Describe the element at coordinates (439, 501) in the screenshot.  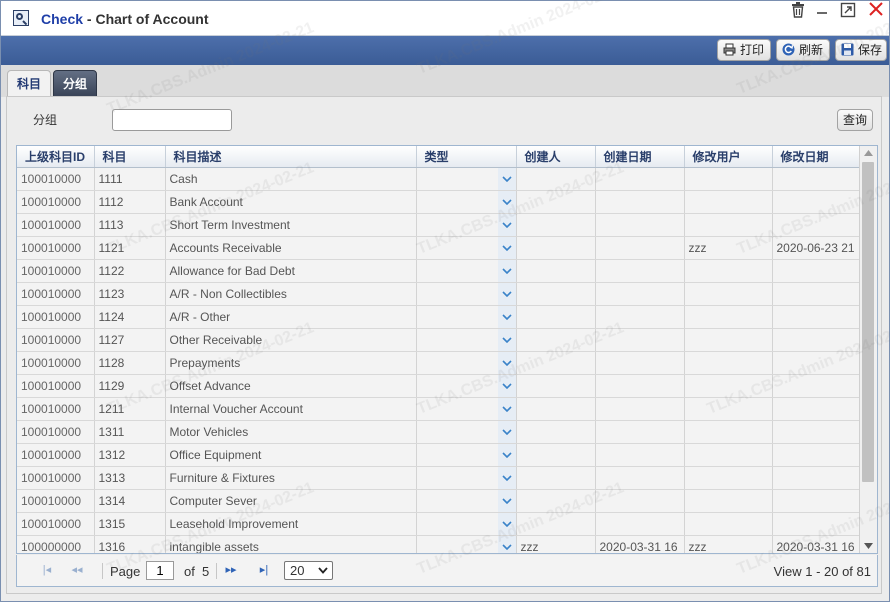
I see `table-row: 100010000 1314 Computer Sever` at that location.